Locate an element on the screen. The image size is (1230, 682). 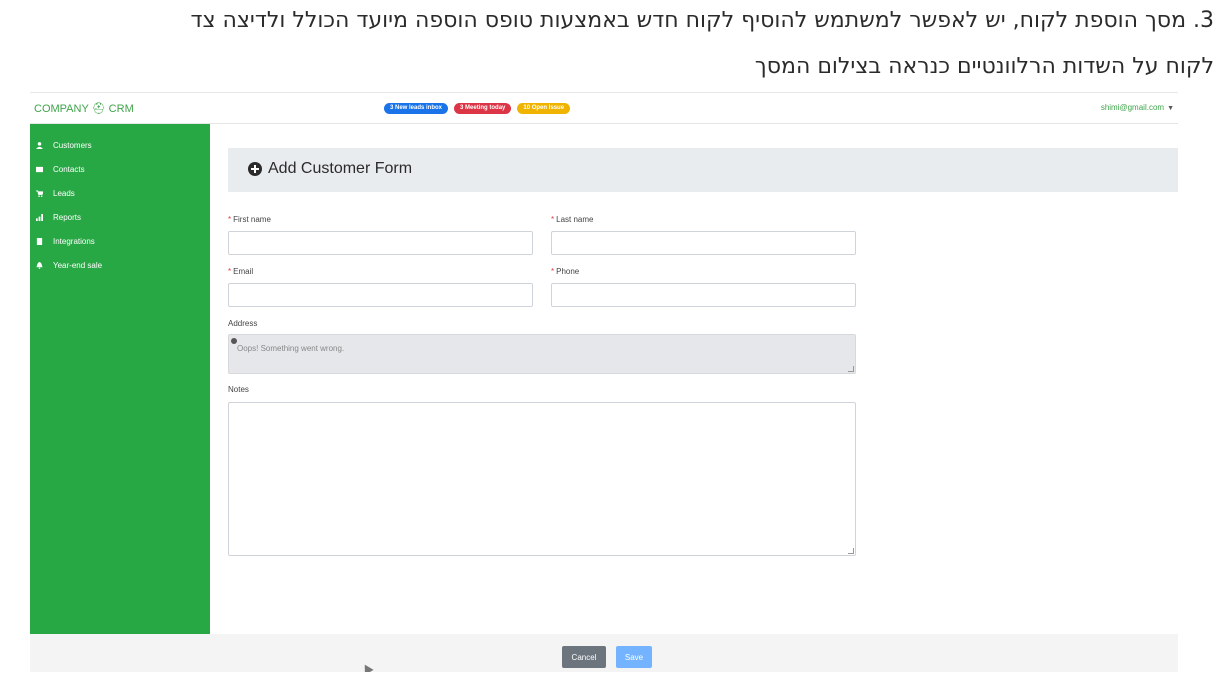
email-label: * Email is located at coordinates (240, 271).